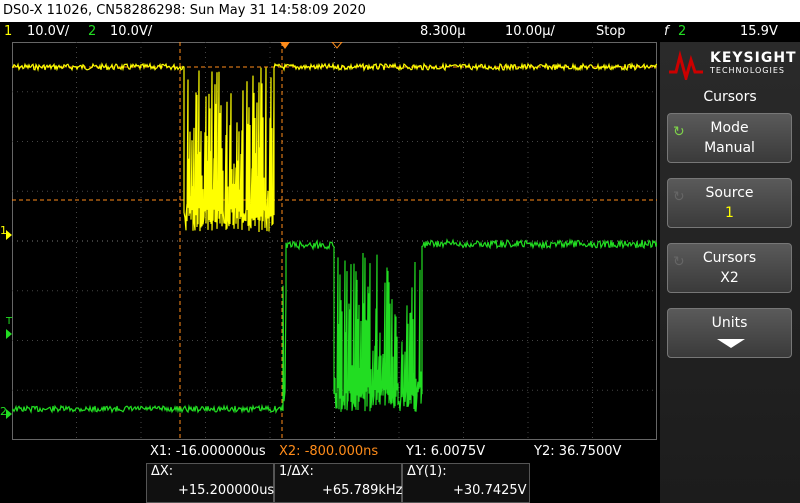  What do you see at coordinates (8, 32) in the screenshot?
I see `ch1-number: 1` at bounding box center [8, 32].